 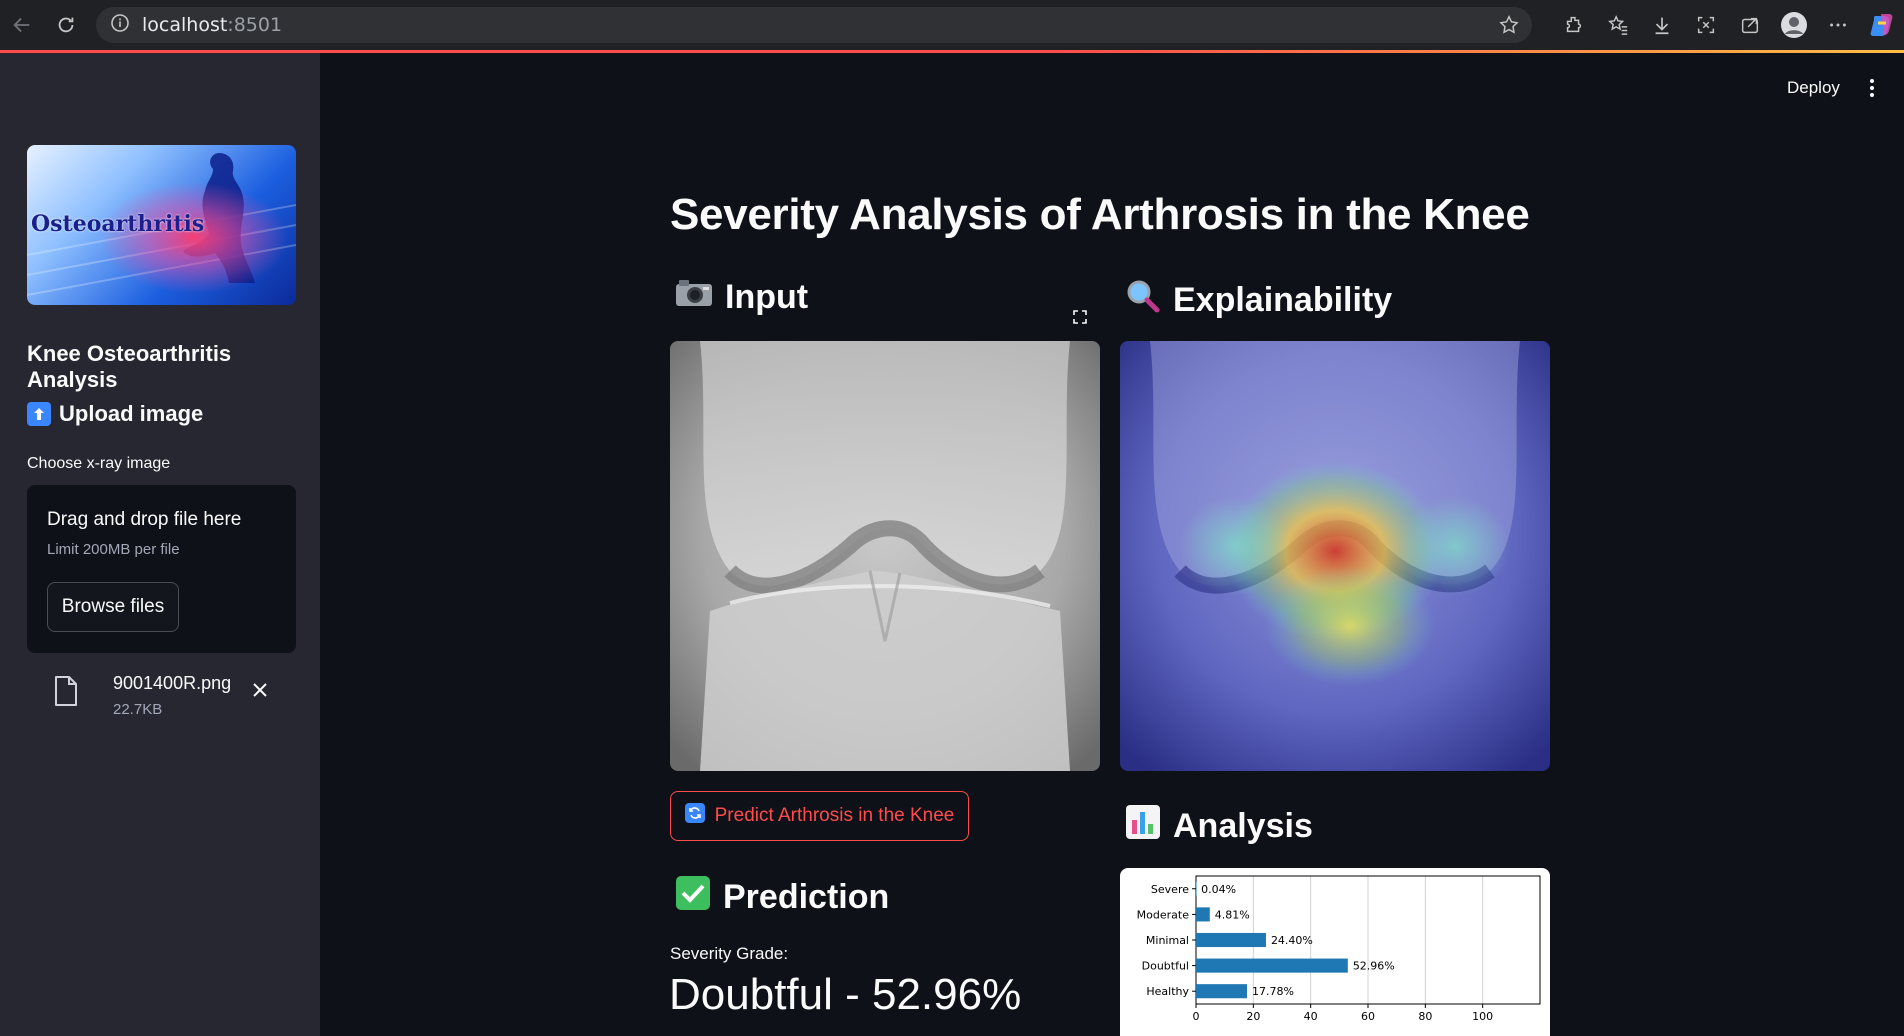 I want to click on upload-heading: Upload image, so click(x=115, y=414).